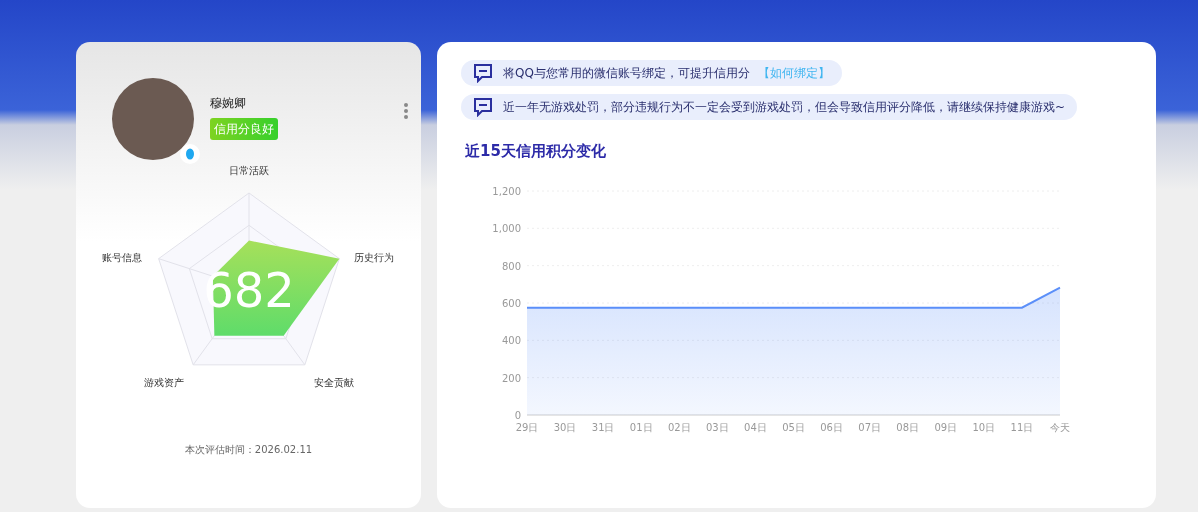 The image size is (1198, 512). Describe the element at coordinates (374, 257) in the screenshot. I see `radar-label: 历史行为` at that location.